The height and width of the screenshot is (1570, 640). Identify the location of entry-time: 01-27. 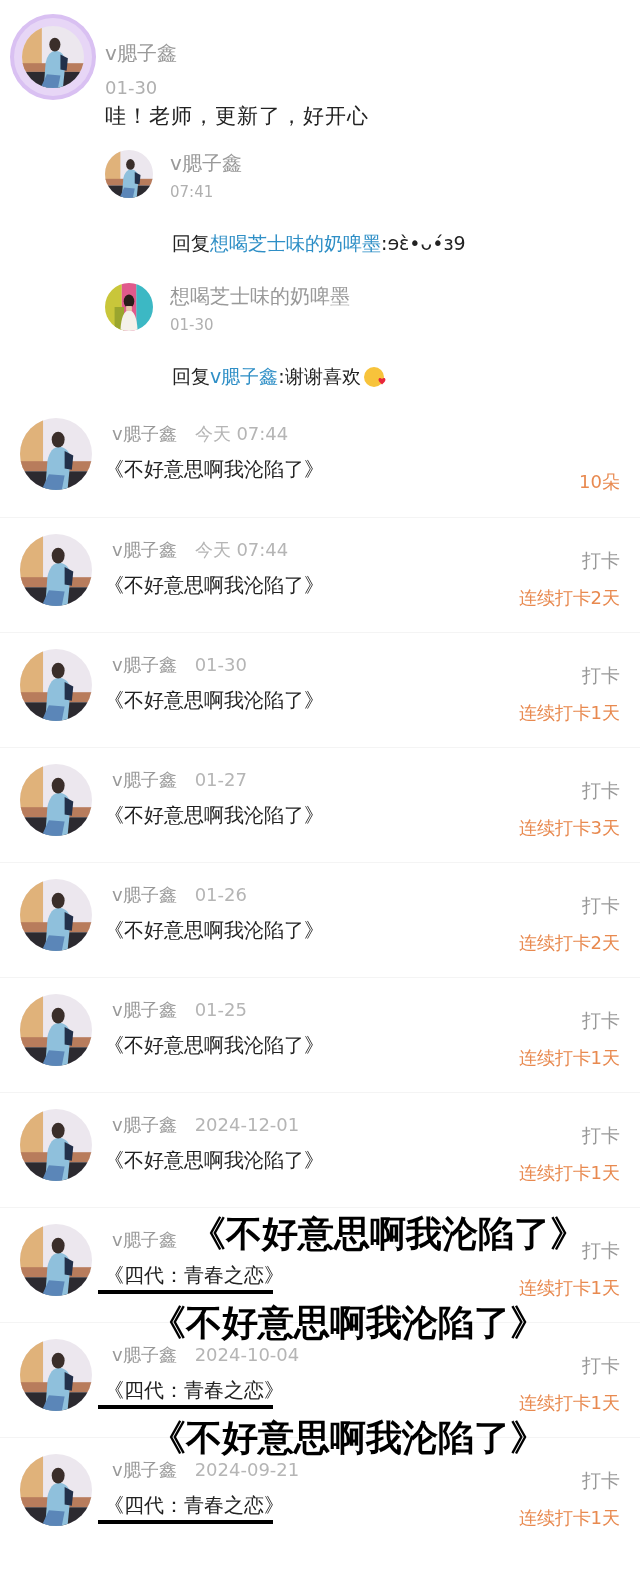
(220, 779).